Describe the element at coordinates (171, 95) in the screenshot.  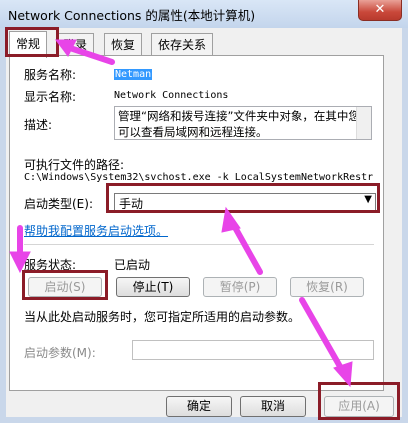
I see `display-name-value: Network Connections` at that location.